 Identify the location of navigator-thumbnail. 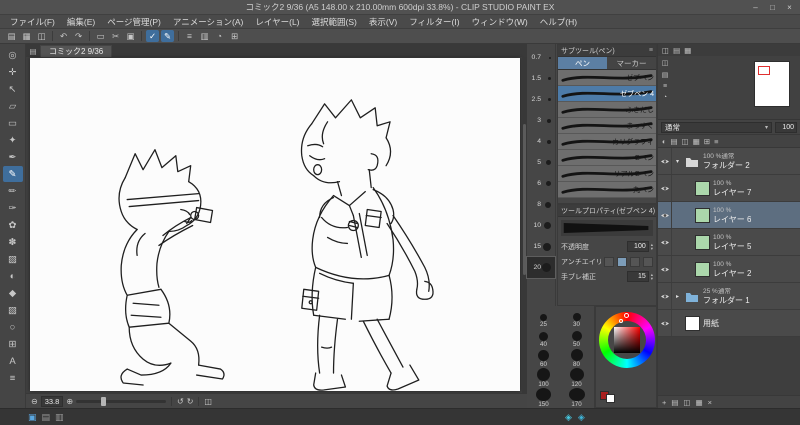
(772, 84).